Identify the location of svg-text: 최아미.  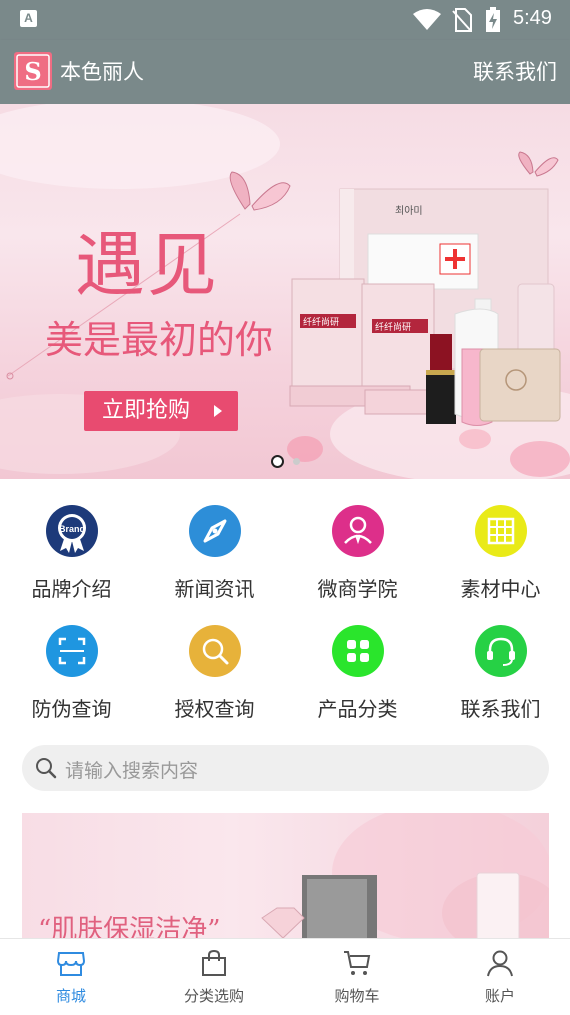
(409, 211).